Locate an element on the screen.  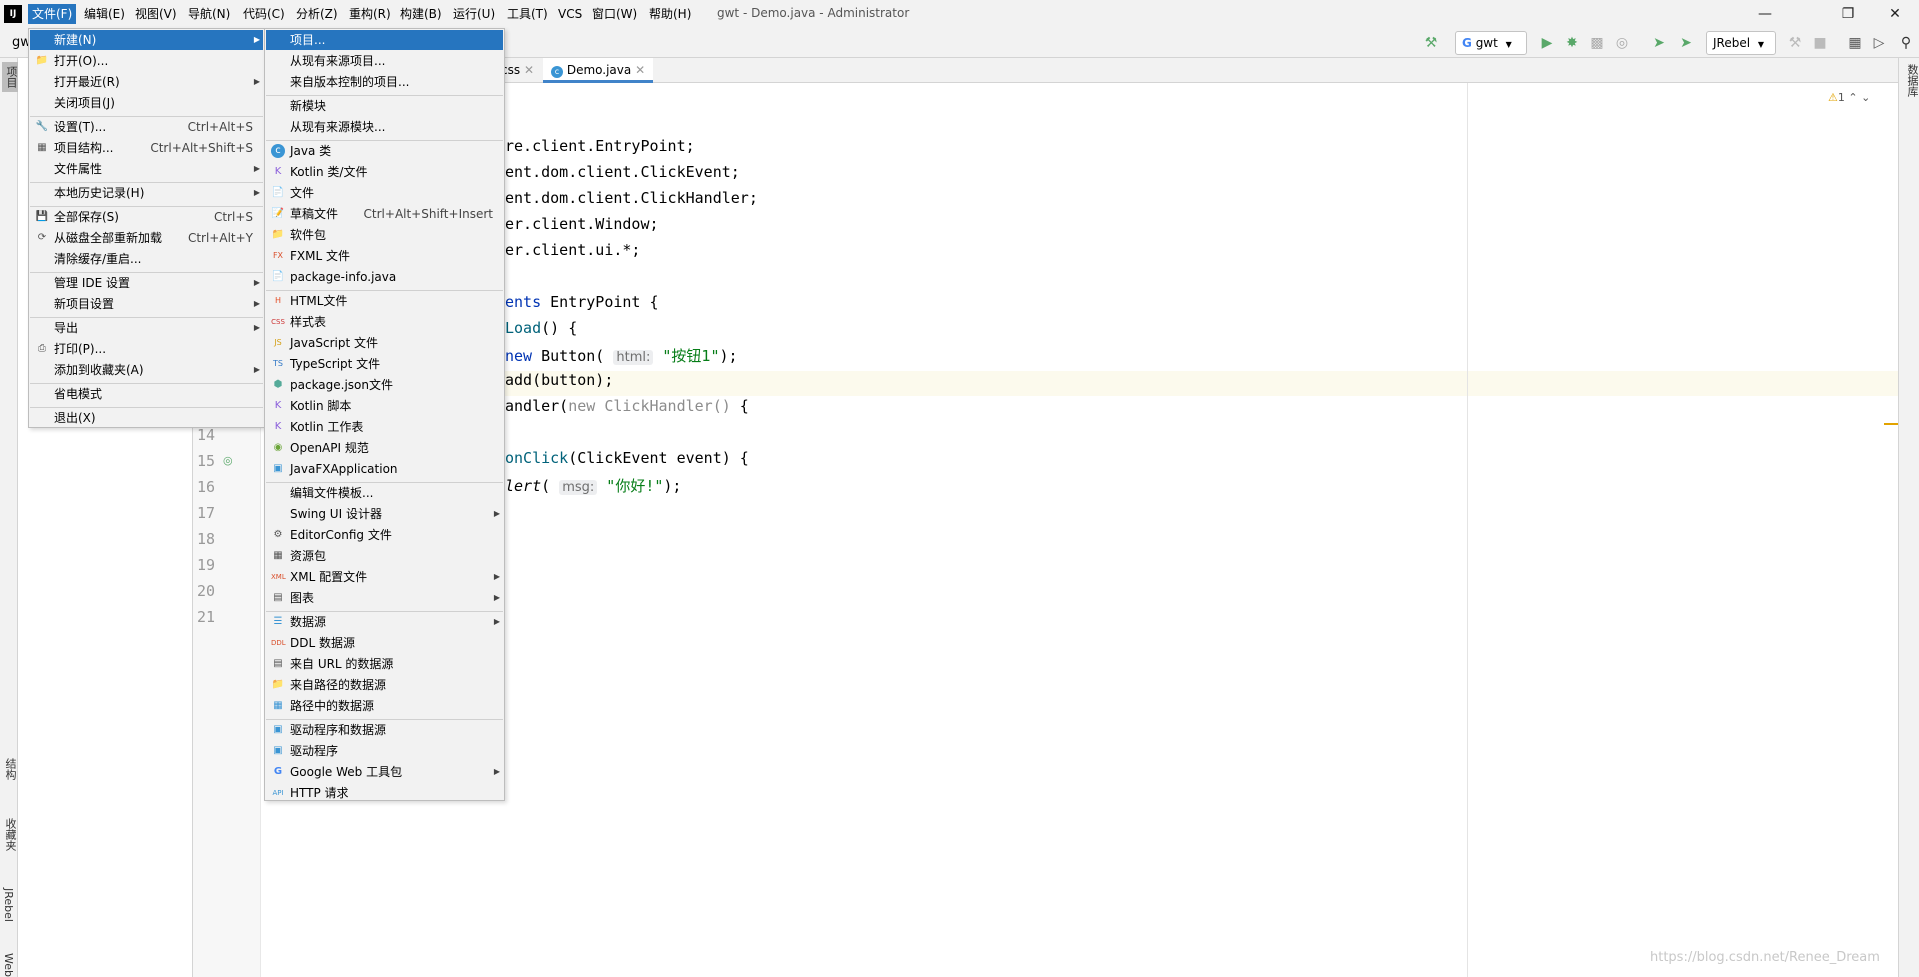
menu-refactor: 重构(R) is located at coordinates (370, 14).